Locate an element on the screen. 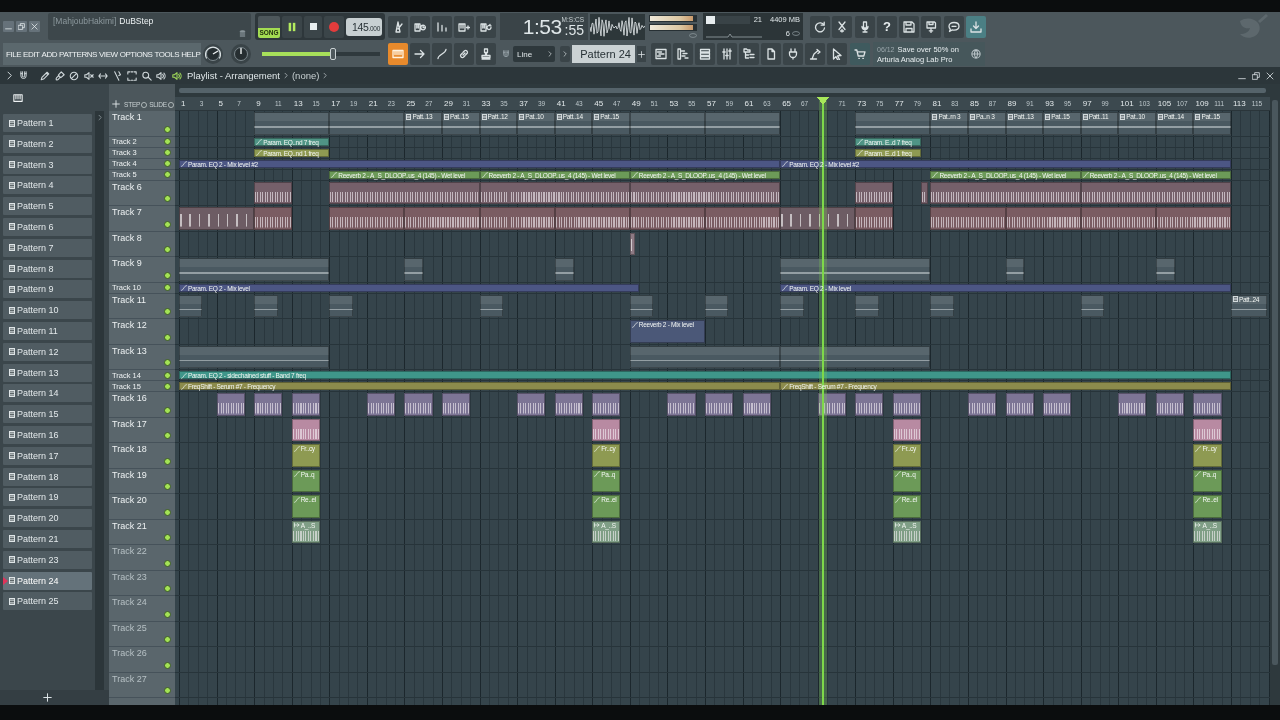  pattern-item: Pattern 15 is located at coordinates (47, 414).